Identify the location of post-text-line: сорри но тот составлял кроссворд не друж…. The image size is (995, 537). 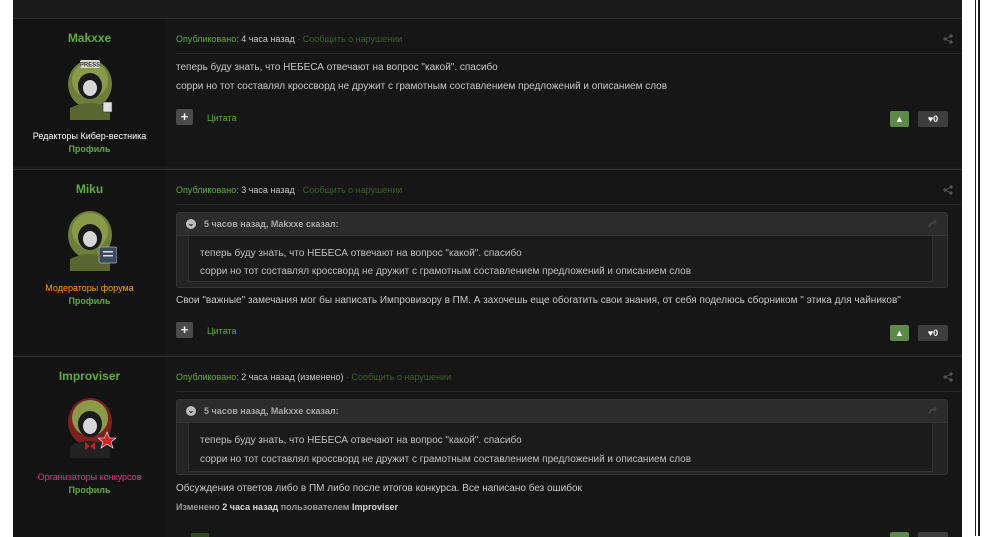
(422, 86).